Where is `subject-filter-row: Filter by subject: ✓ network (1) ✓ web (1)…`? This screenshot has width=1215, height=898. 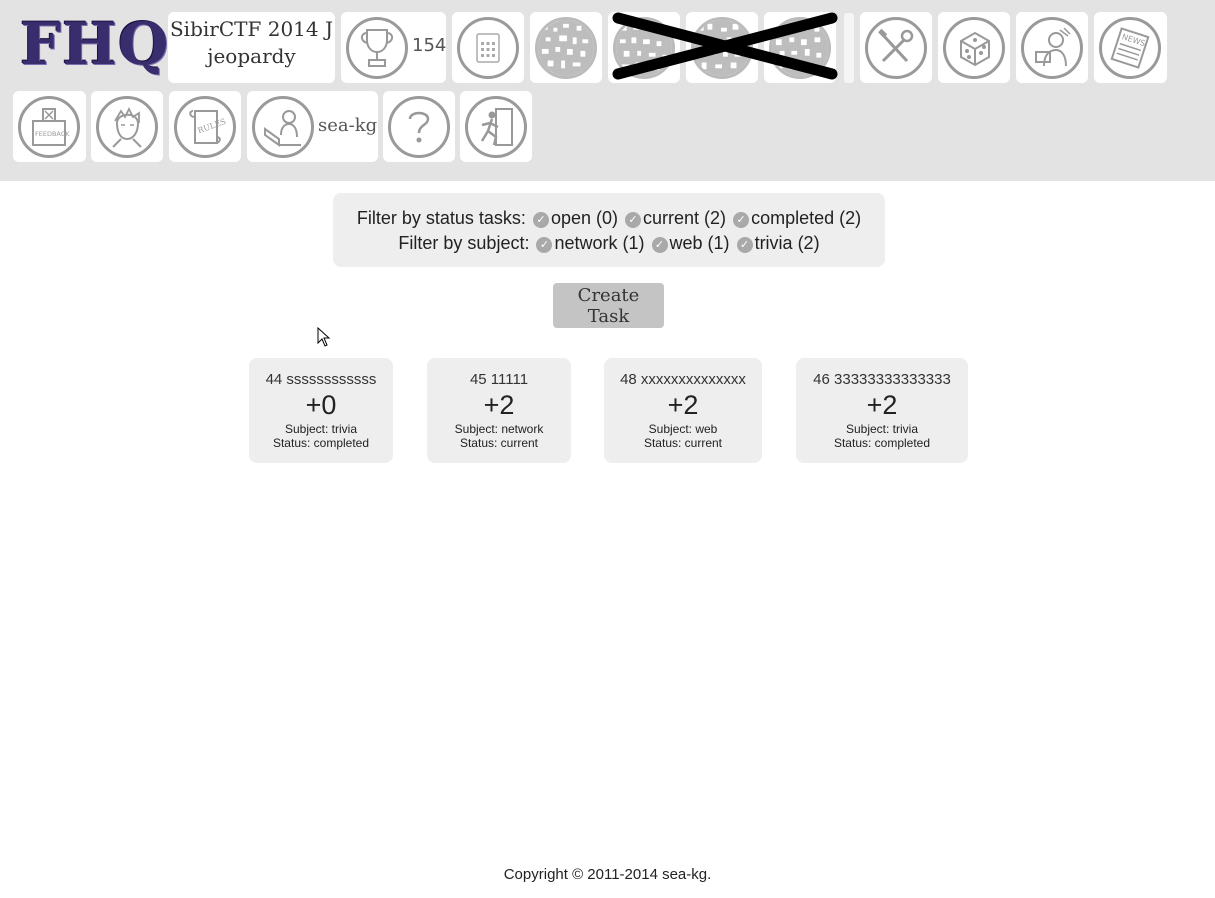 subject-filter-row: Filter by subject: ✓ network (1) ✓ web (1)… is located at coordinates (609, 243).